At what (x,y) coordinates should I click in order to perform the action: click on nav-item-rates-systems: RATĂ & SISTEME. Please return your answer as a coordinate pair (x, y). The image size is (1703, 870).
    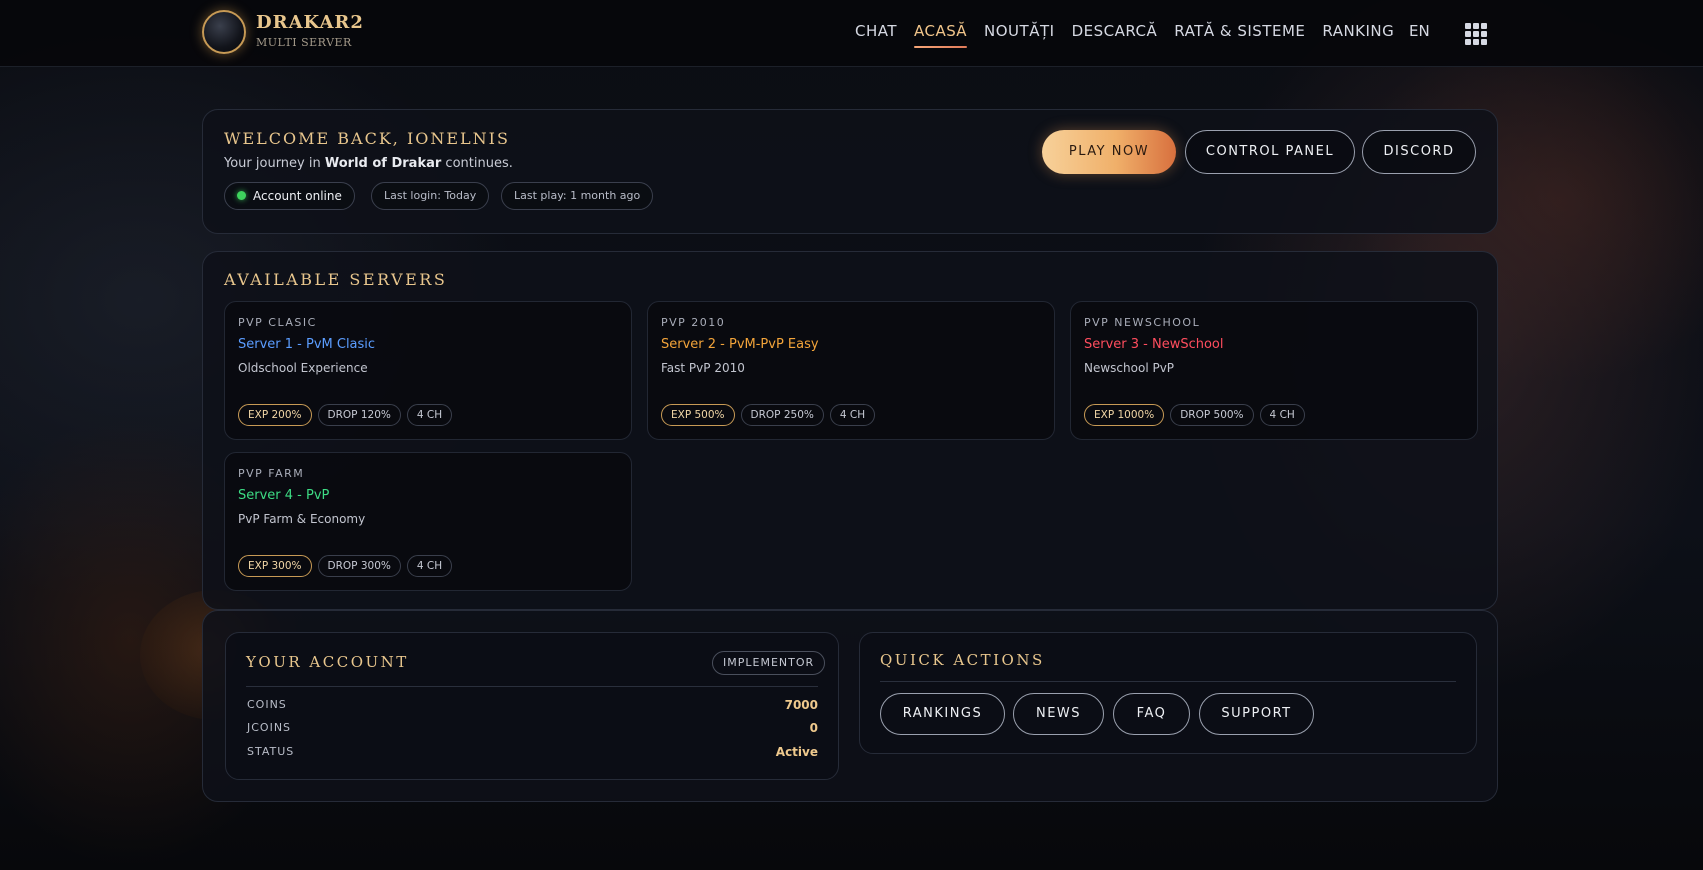
    Looking at the image, I should click on (1239, 35).